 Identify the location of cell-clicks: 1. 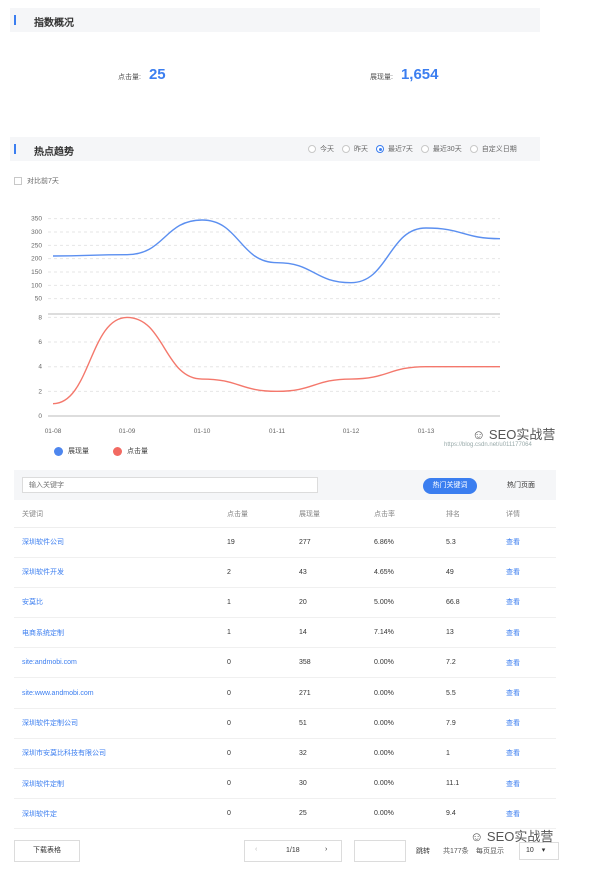
(255, 603).